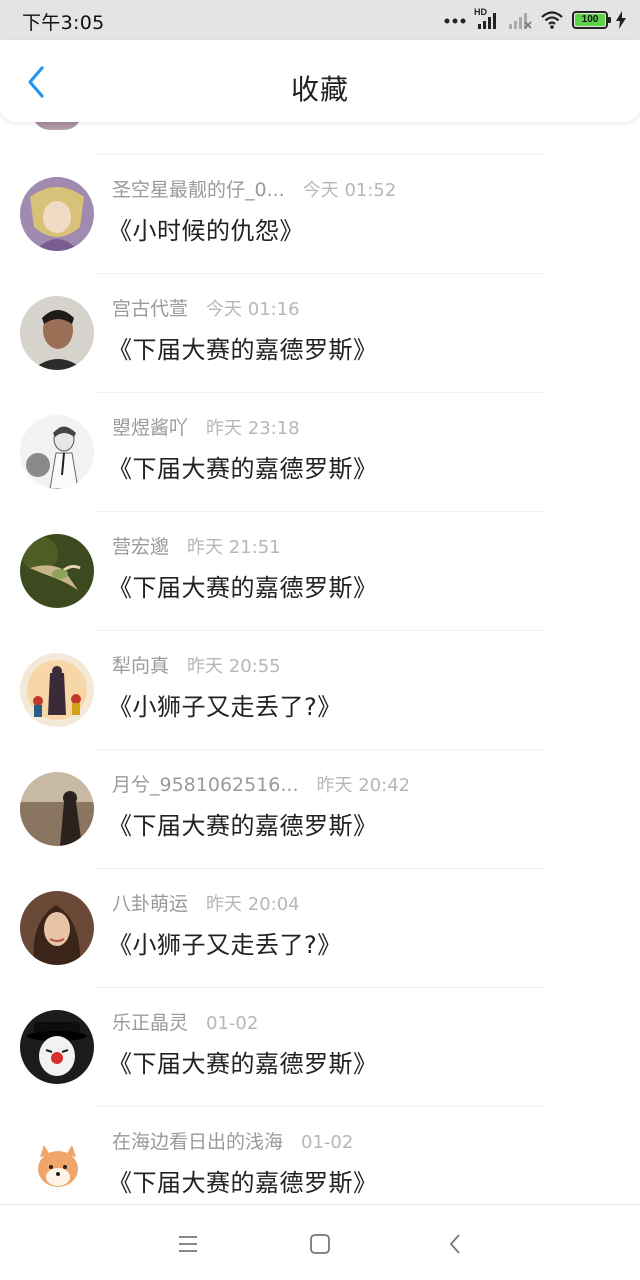 This screenshot has width=640, height=1280. I want to click on list-item: 曌煜酱吖 昨天 23:18 《下届大赛的嘉德罗斯》, so click(320, 452).